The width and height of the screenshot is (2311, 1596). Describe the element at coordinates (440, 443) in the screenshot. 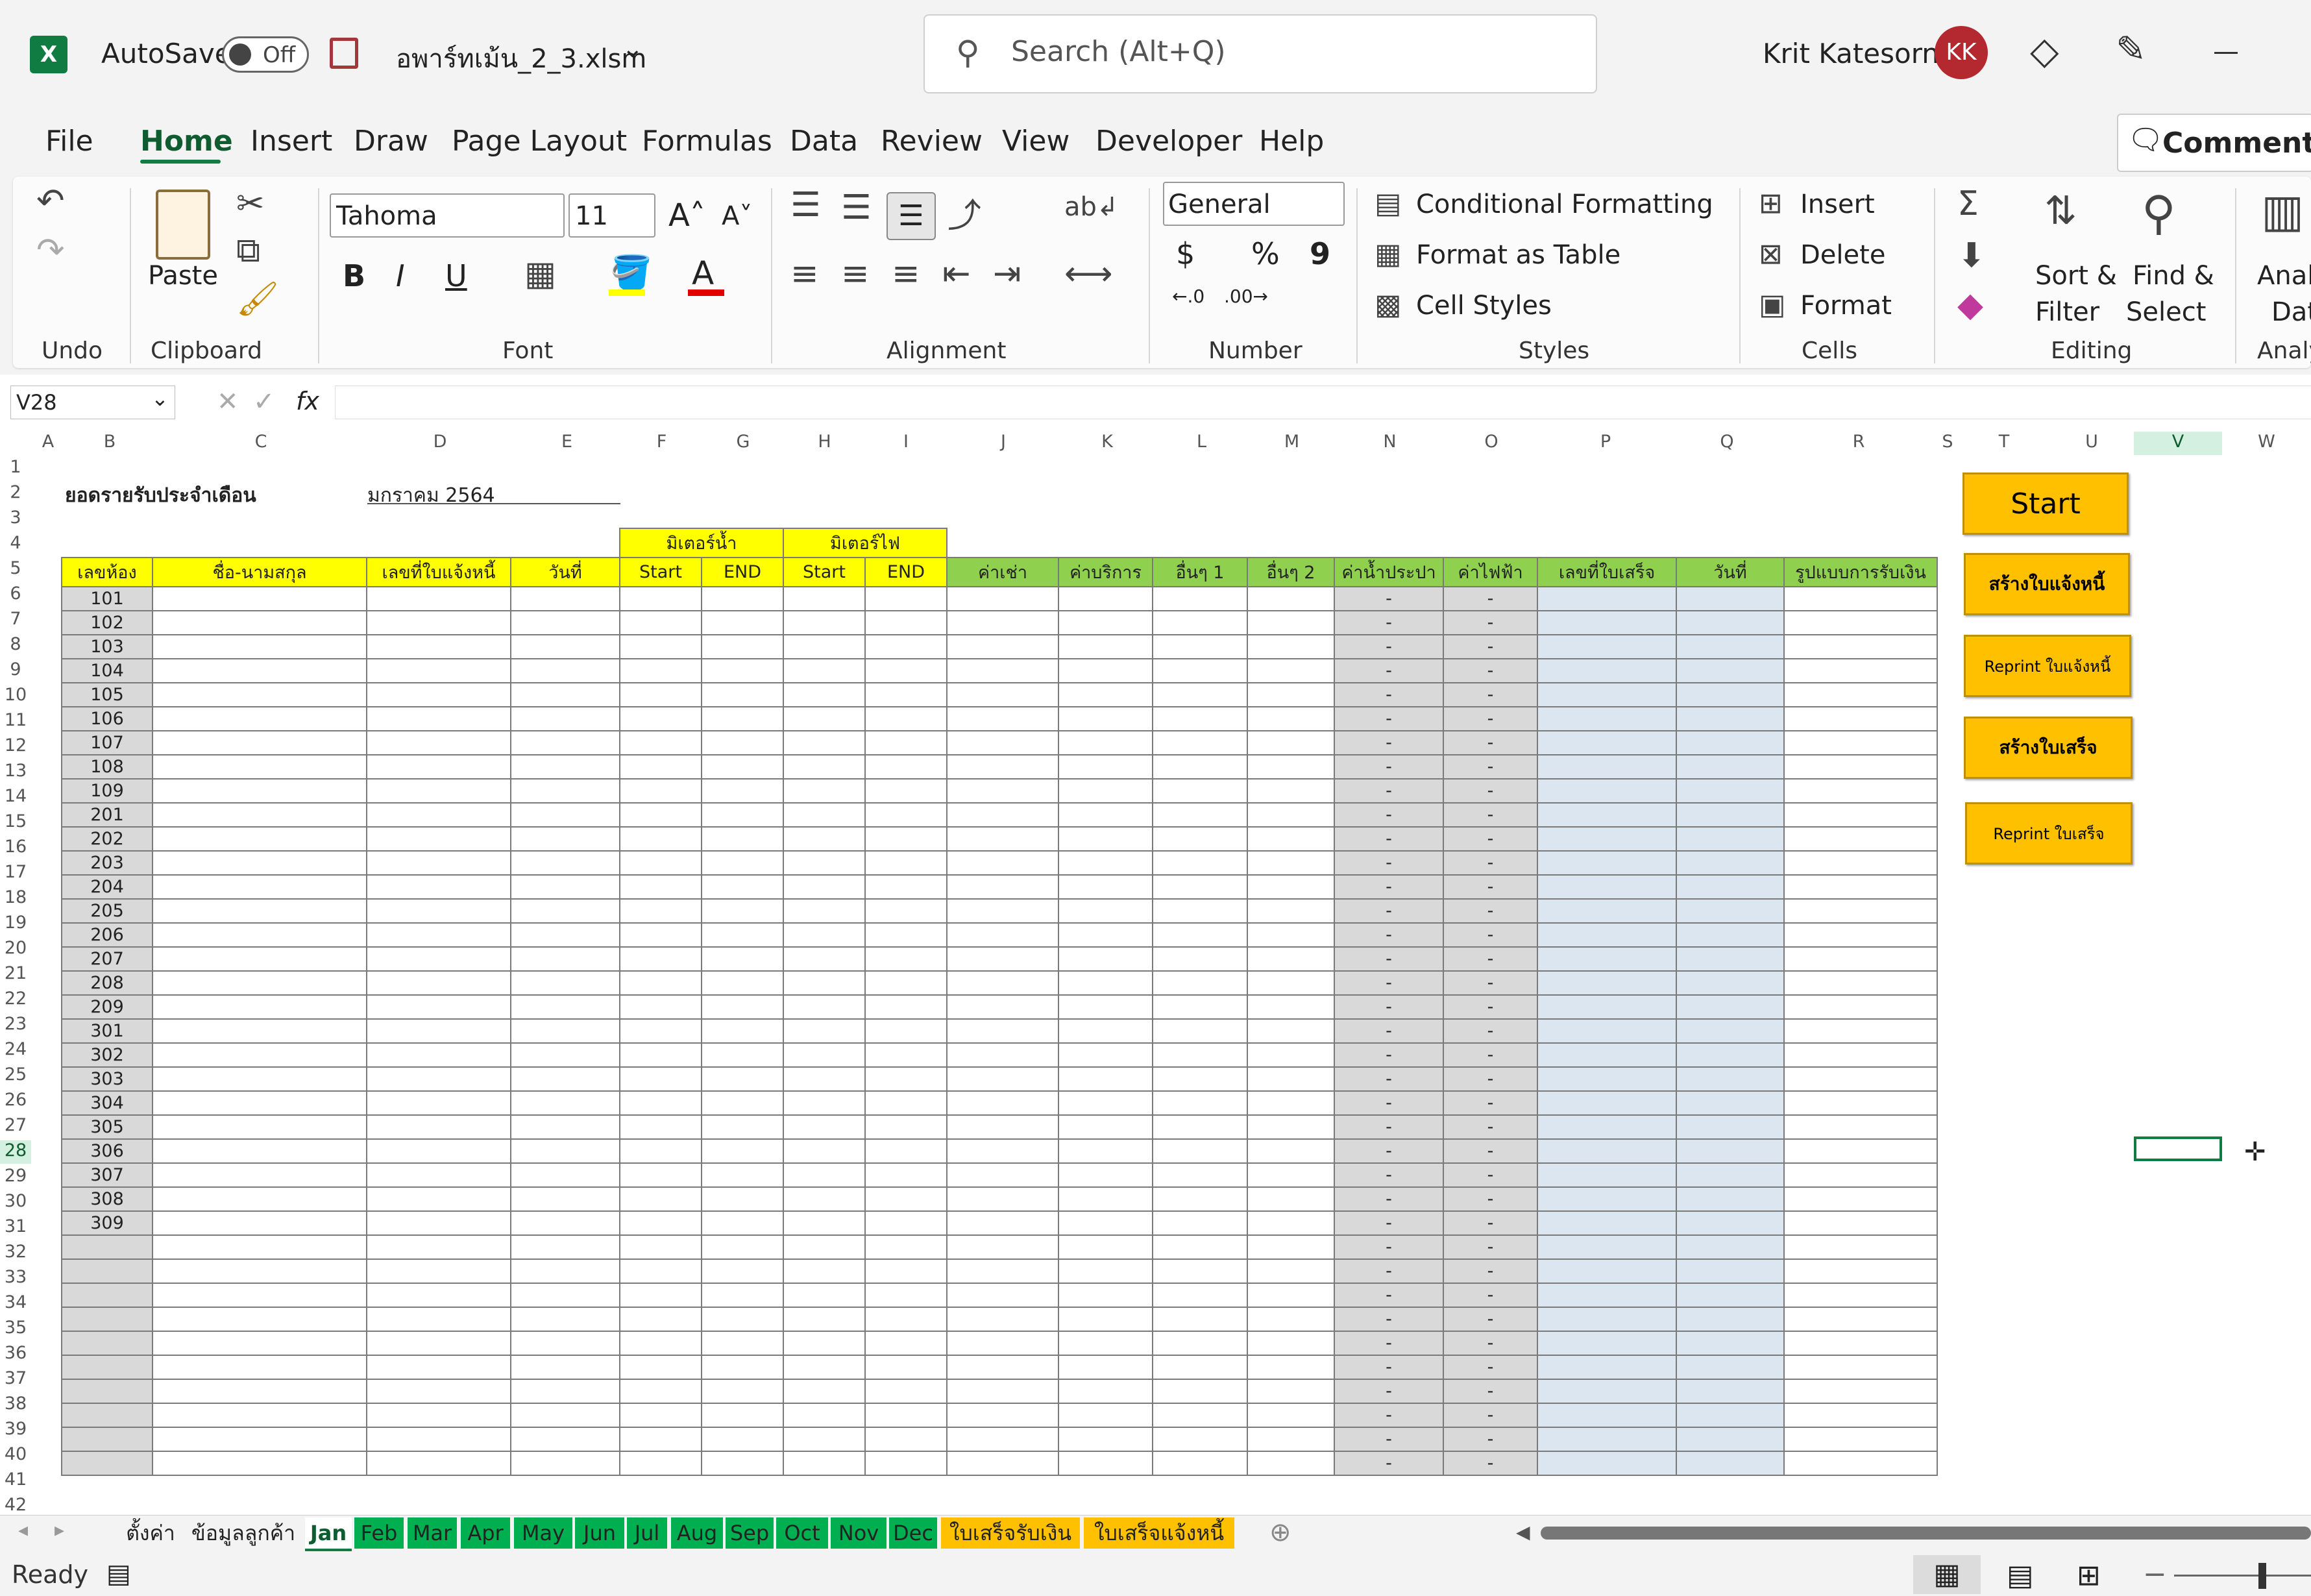

I see `column-header: D` at that location.